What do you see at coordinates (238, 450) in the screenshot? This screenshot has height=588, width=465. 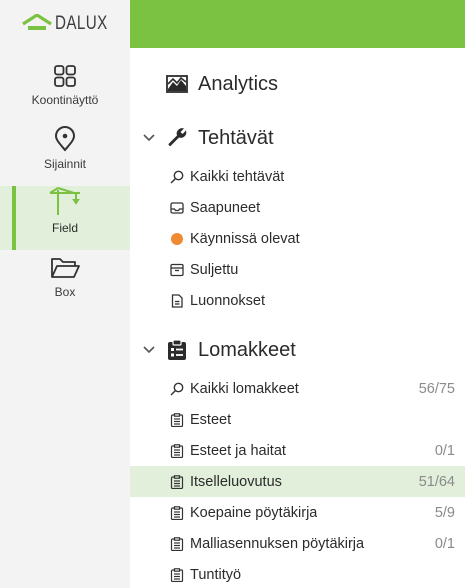 I see `list-item-label: Esteet ja haitat` at bounding box center [238, 450].